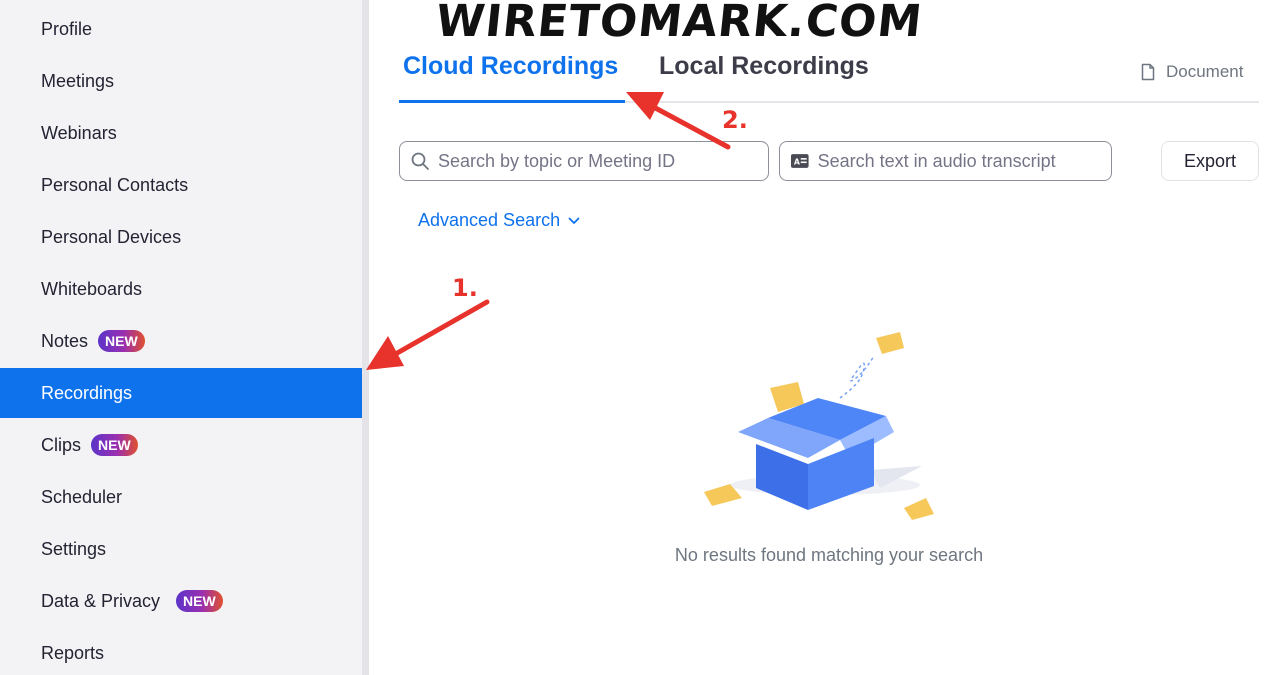 This screenshot has width=1280, height=675. What do you see at coordinates (645, 106) in the screenshot?
I see `arrow-2-head` at bounding box center [645, 106].